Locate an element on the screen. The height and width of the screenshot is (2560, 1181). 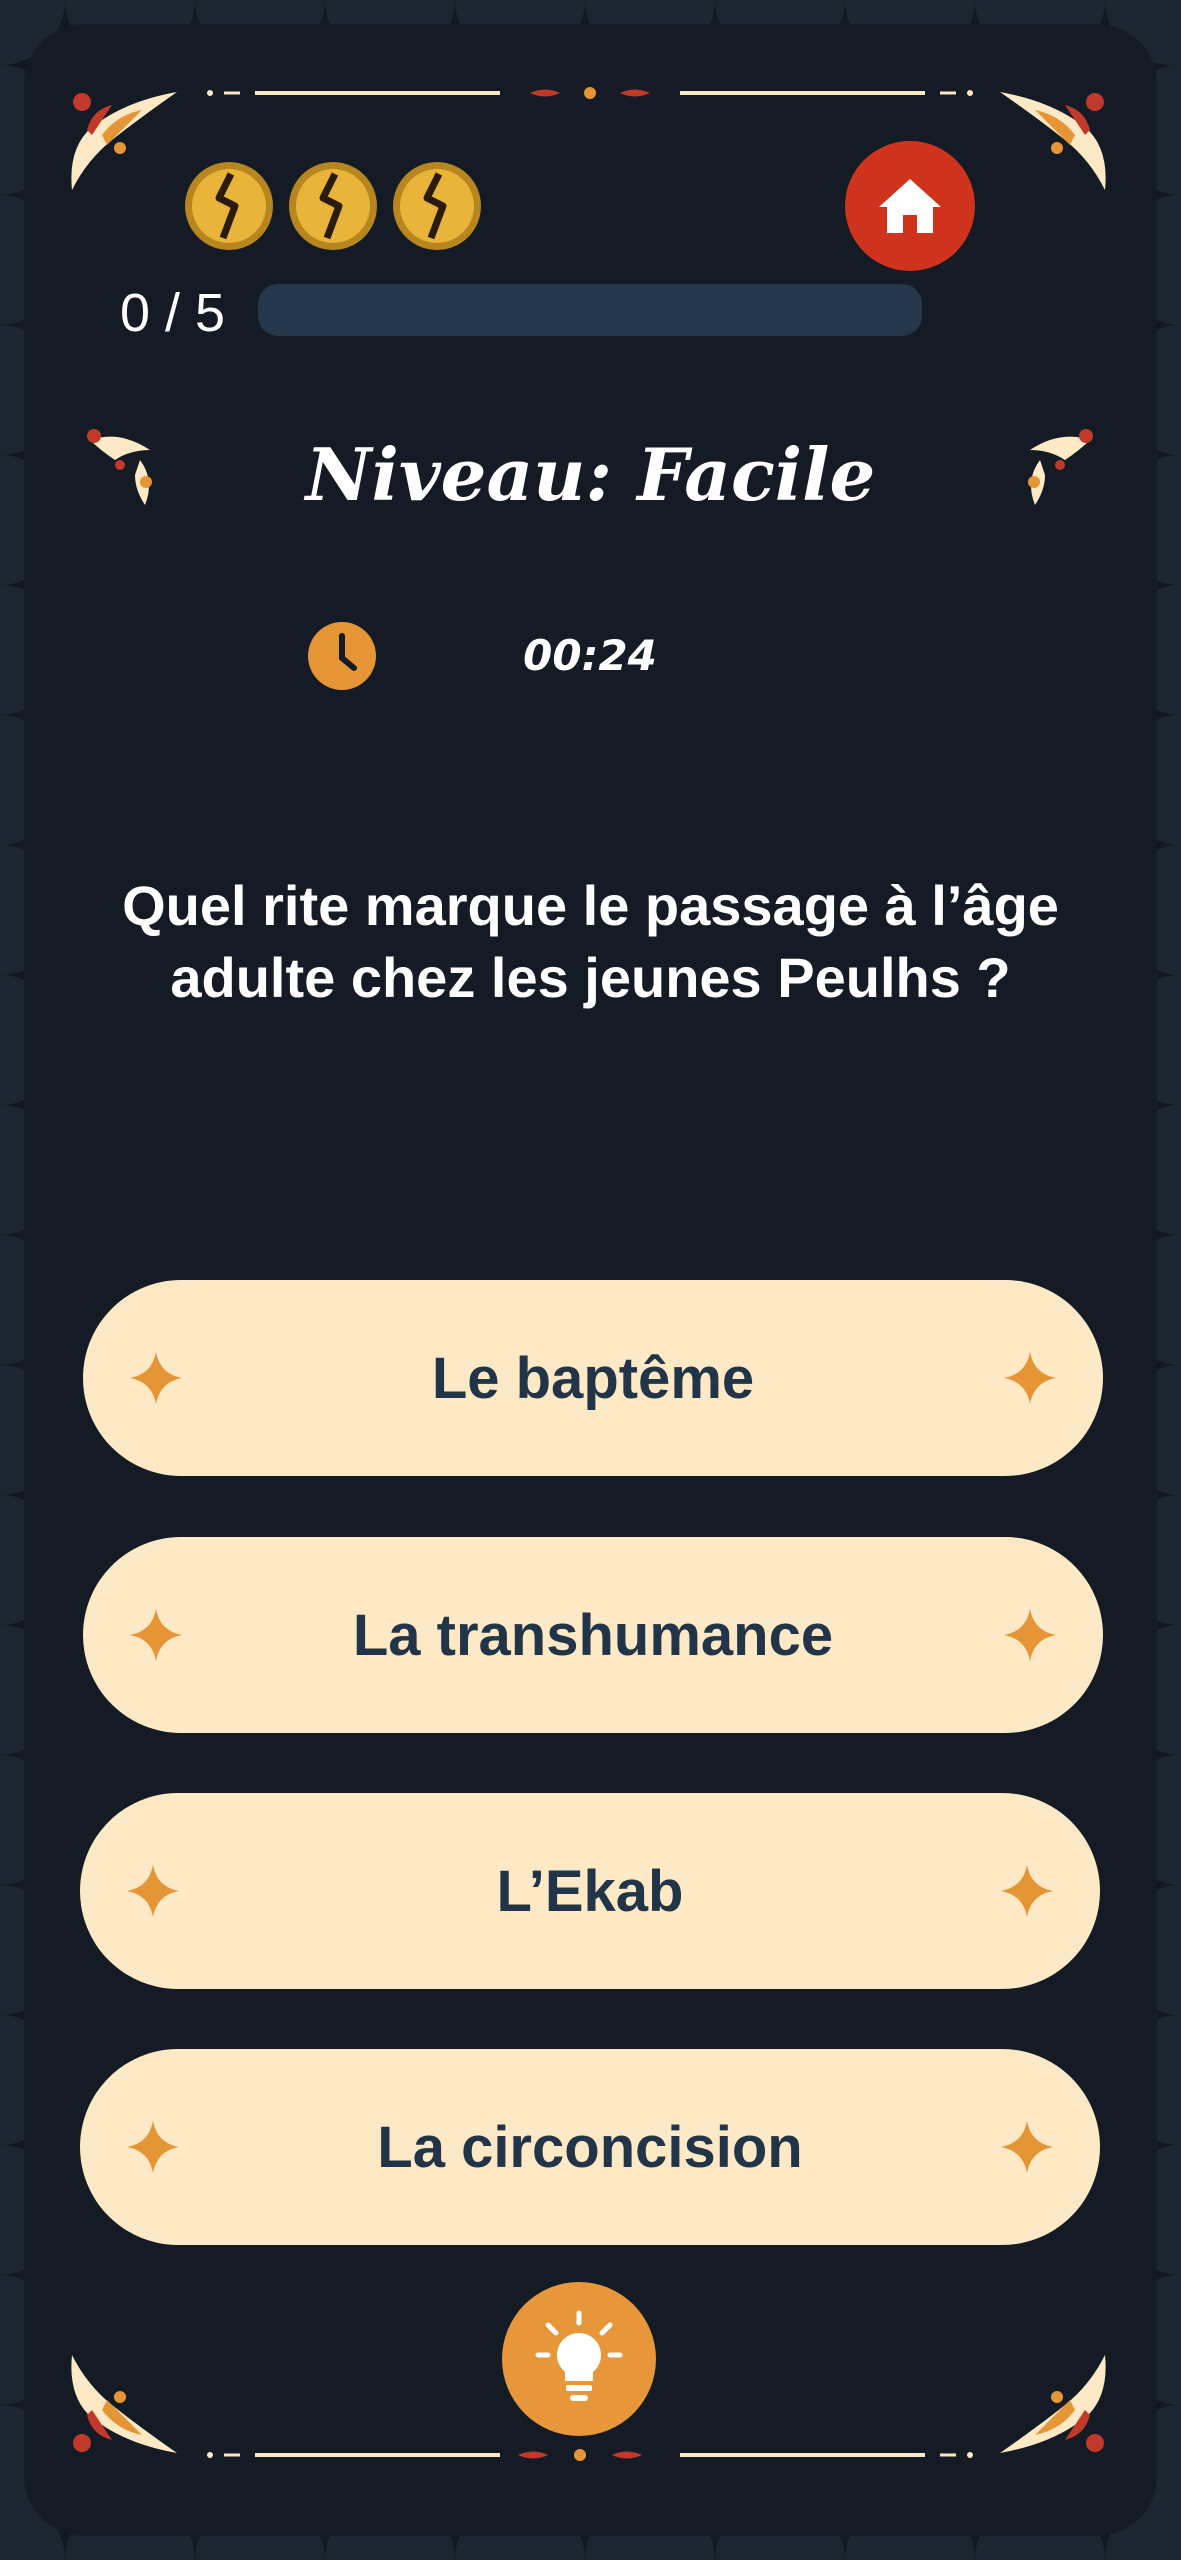
answer-option-1: Le baptême is located at coordinates (593, 1378).